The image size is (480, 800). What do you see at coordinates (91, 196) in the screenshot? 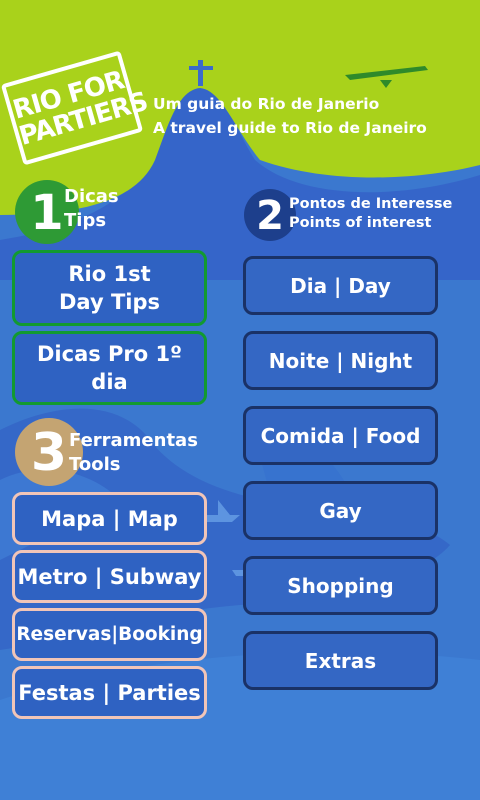
I see `section-tips-title-pt: Dicas` at bounding box center [91, 196].